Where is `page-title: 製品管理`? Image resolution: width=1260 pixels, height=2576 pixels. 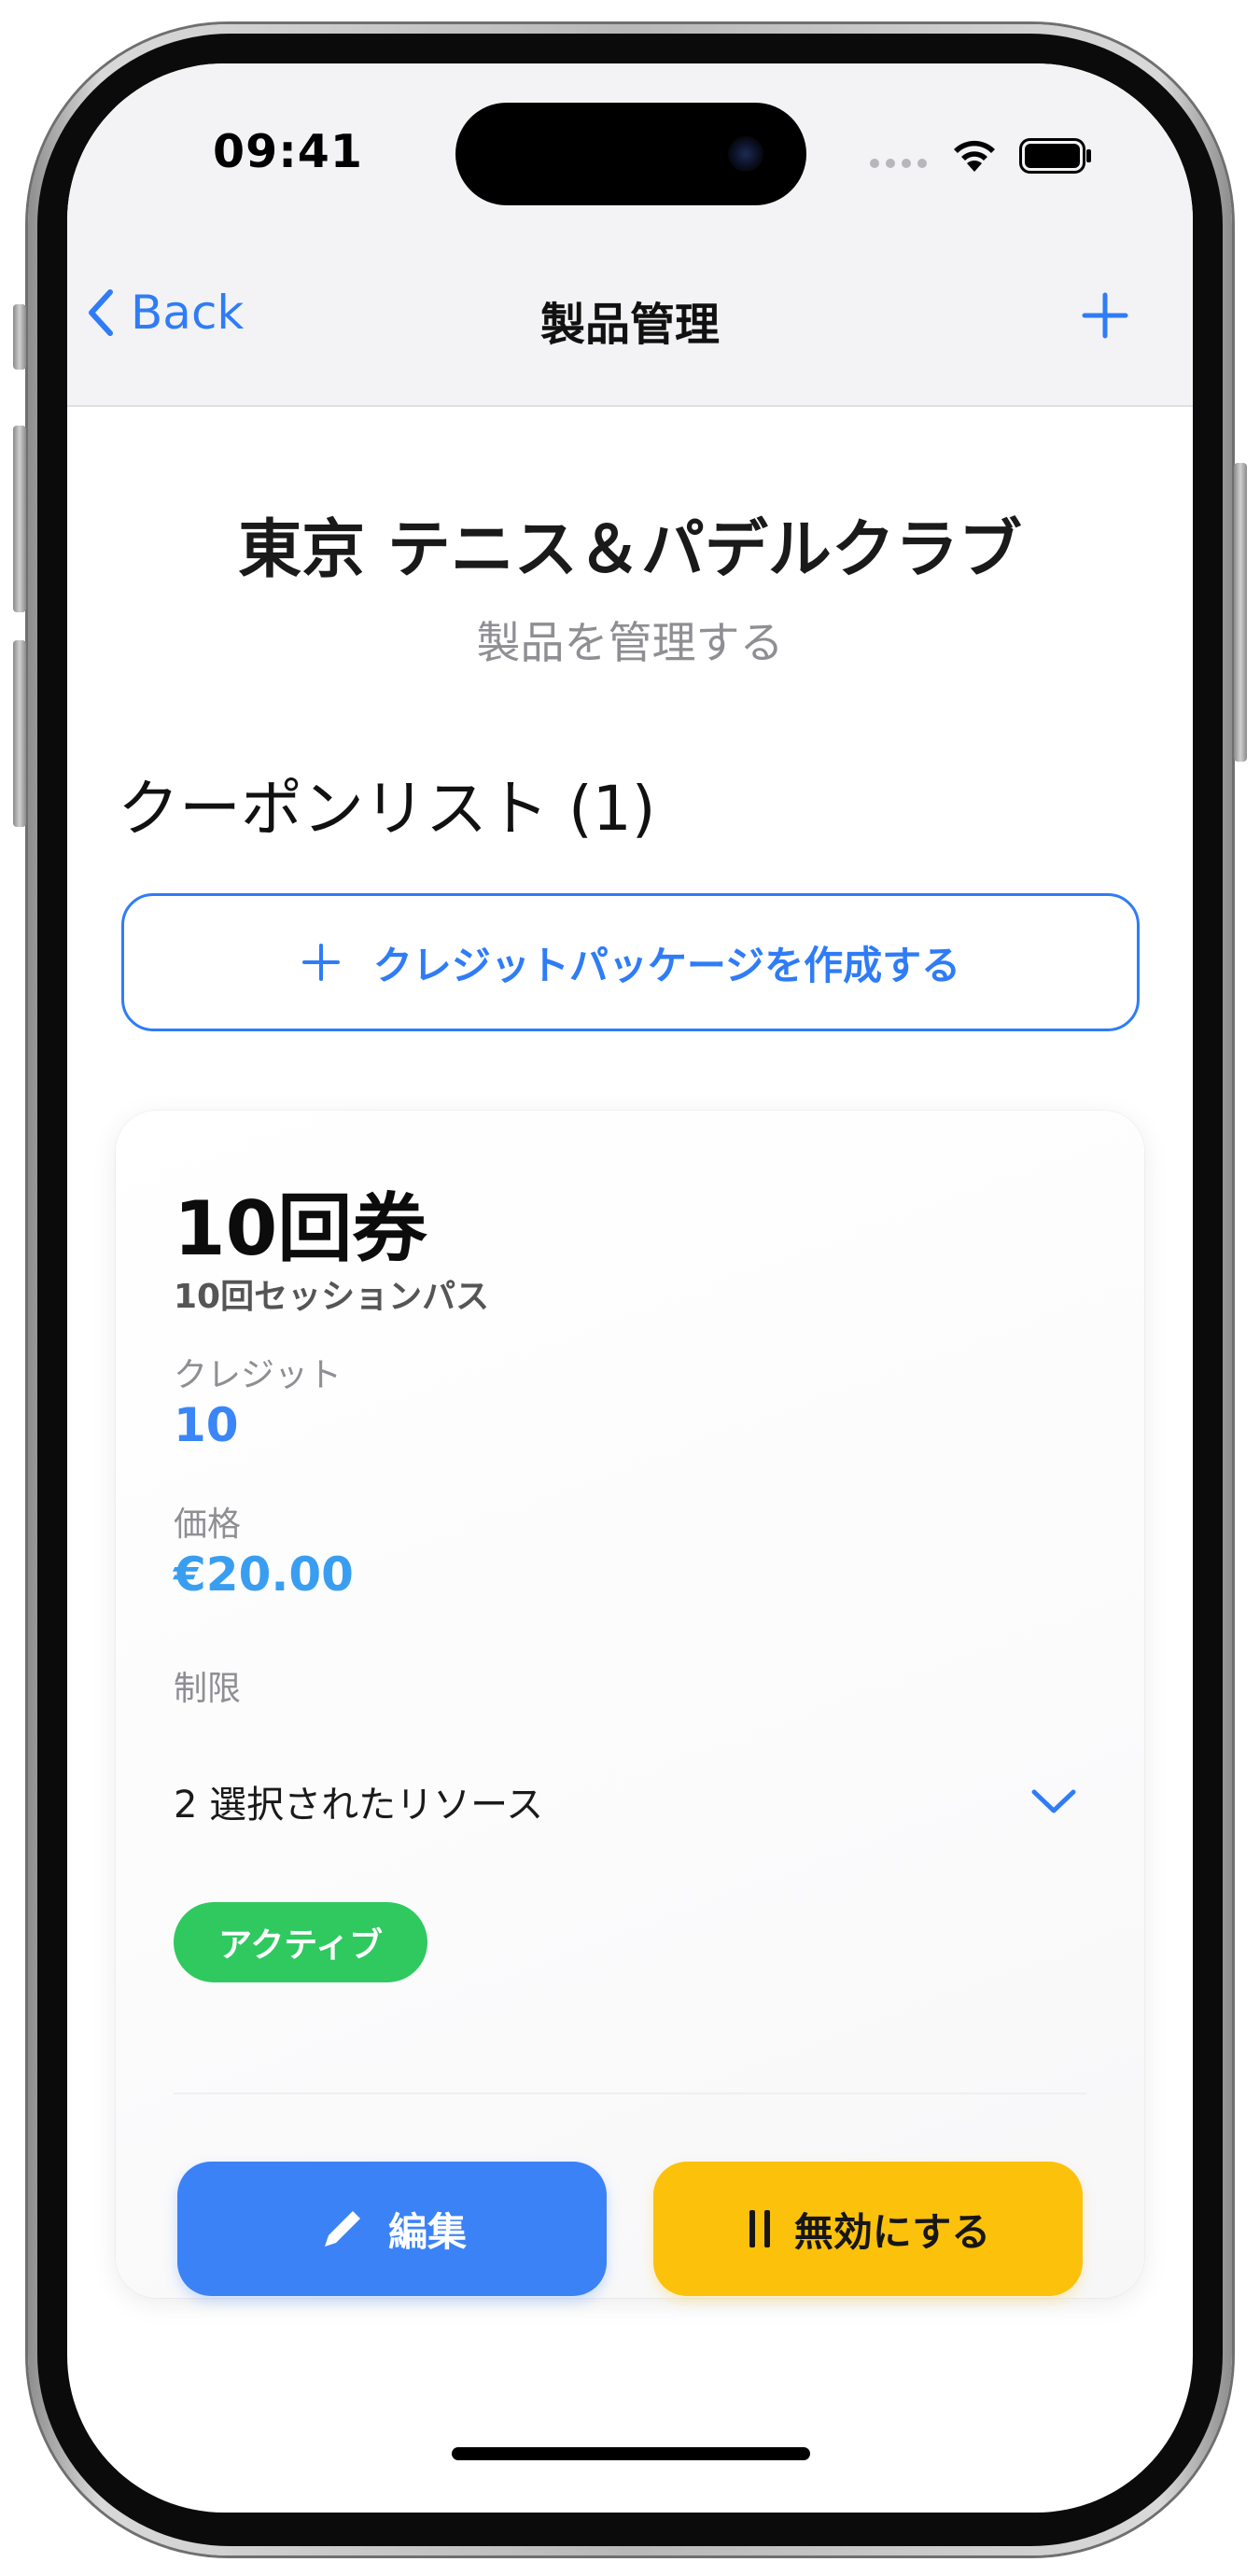
page-title: 製品管理 is located at coordinates (629, 325).